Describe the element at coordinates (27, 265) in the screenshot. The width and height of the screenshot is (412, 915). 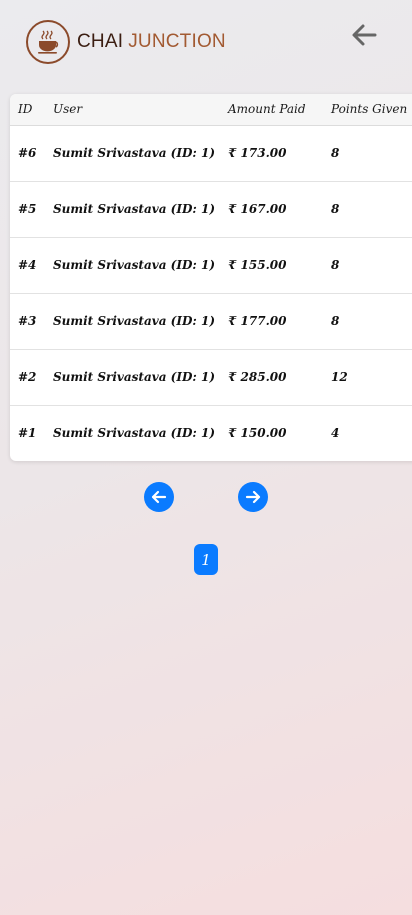
I see `cell-id: #4` at that location.